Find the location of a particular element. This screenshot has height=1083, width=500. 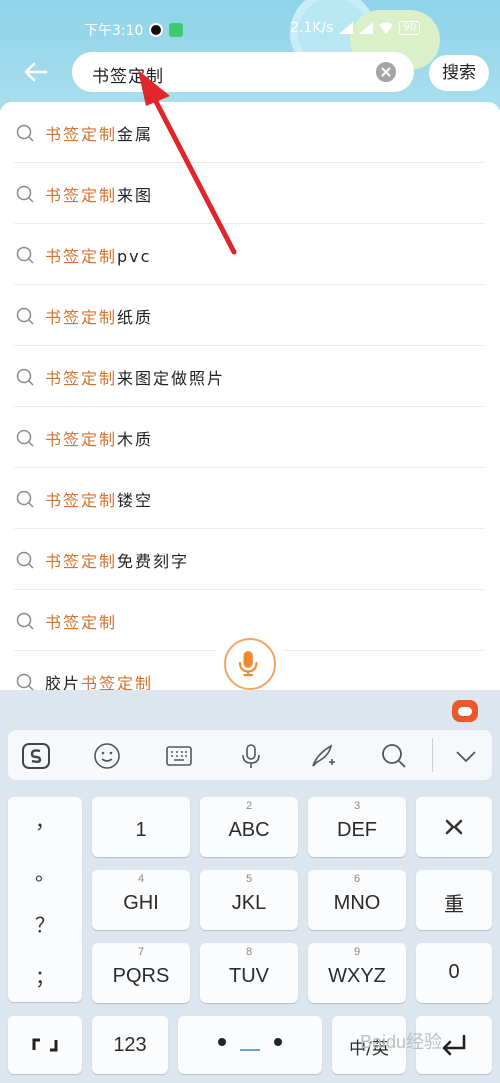

space-key is located at coordinates (250, 1045).